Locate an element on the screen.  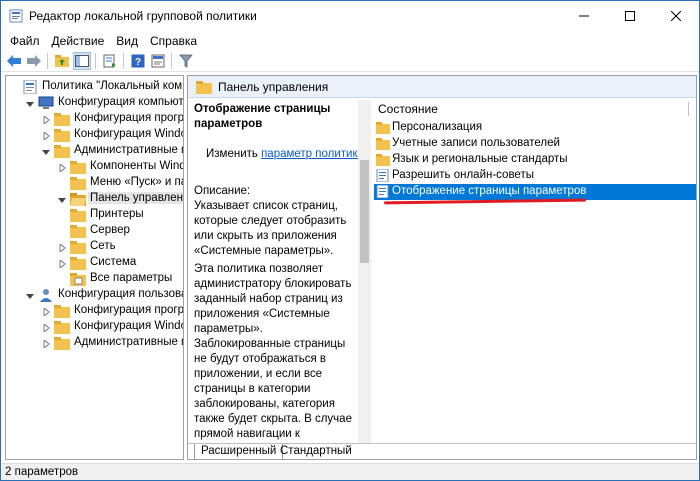
back-arrow-icon is located at coordinates (14, 61).